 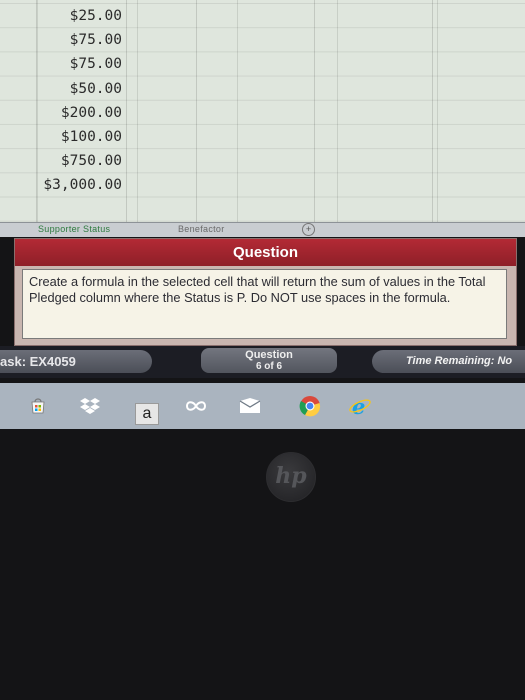 I want to click on amount-cell: $50.00, so click(x=72, y=89).